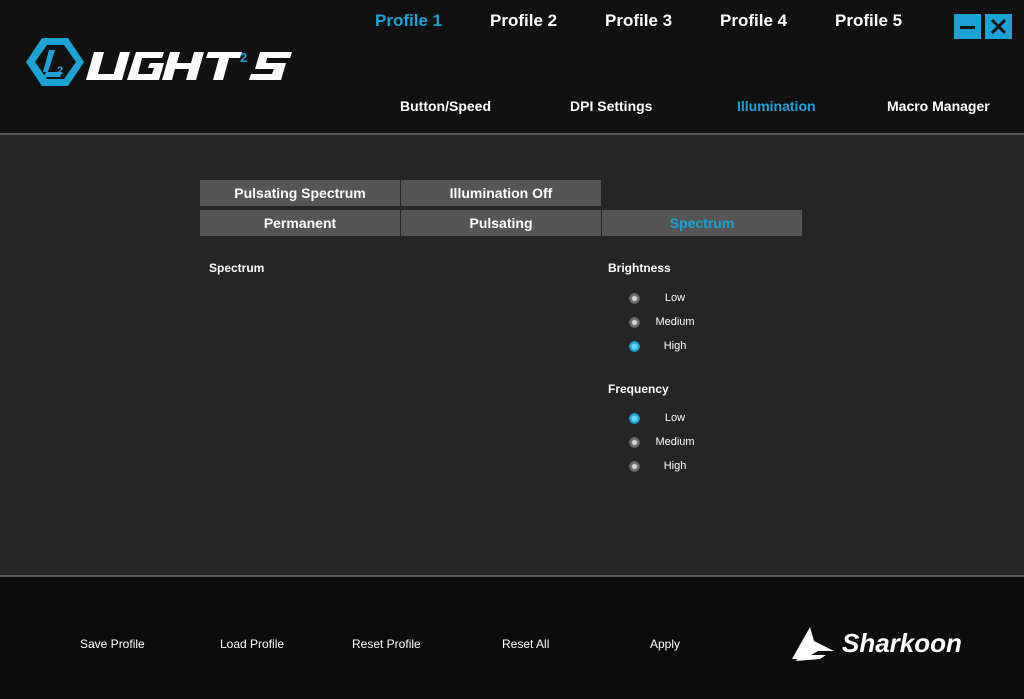 This screenshot has width=1024, height=699. I want to click on reset-profile-button: Reset Profile, so click(386, 644).